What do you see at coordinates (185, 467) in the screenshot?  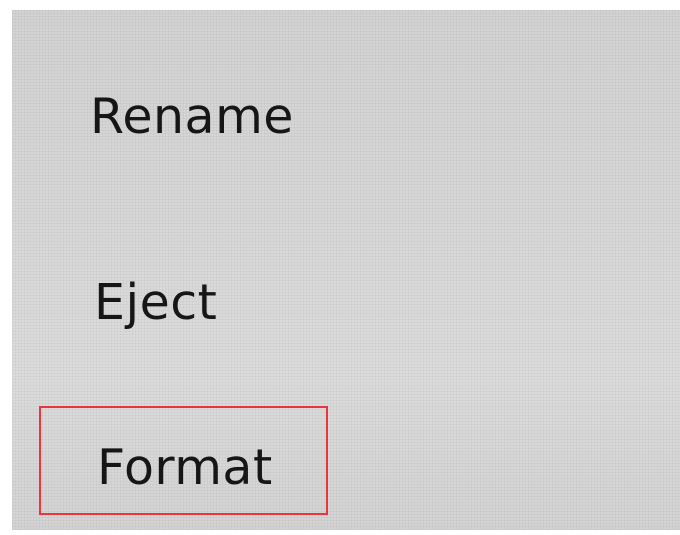 I see `menu-item-format: Format` at bounding box center [185, 467].